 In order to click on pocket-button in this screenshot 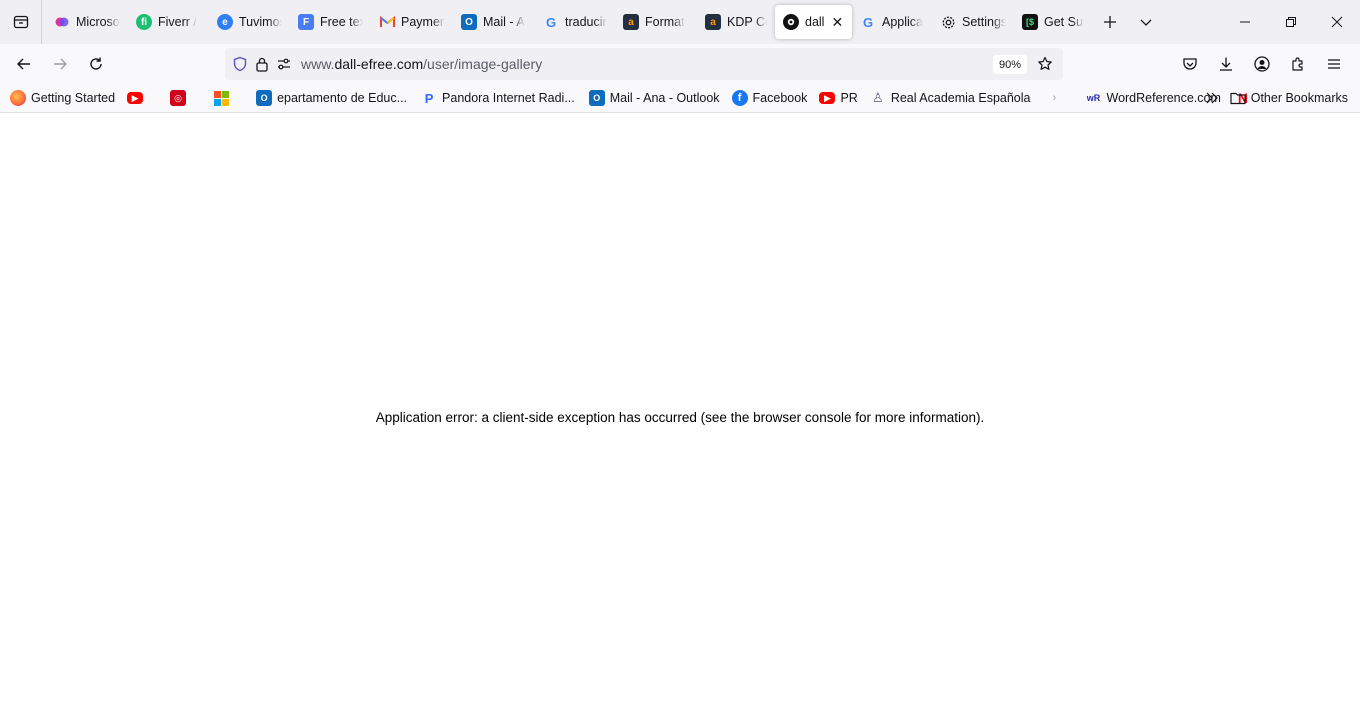, I will do `click(1190, 64)`.